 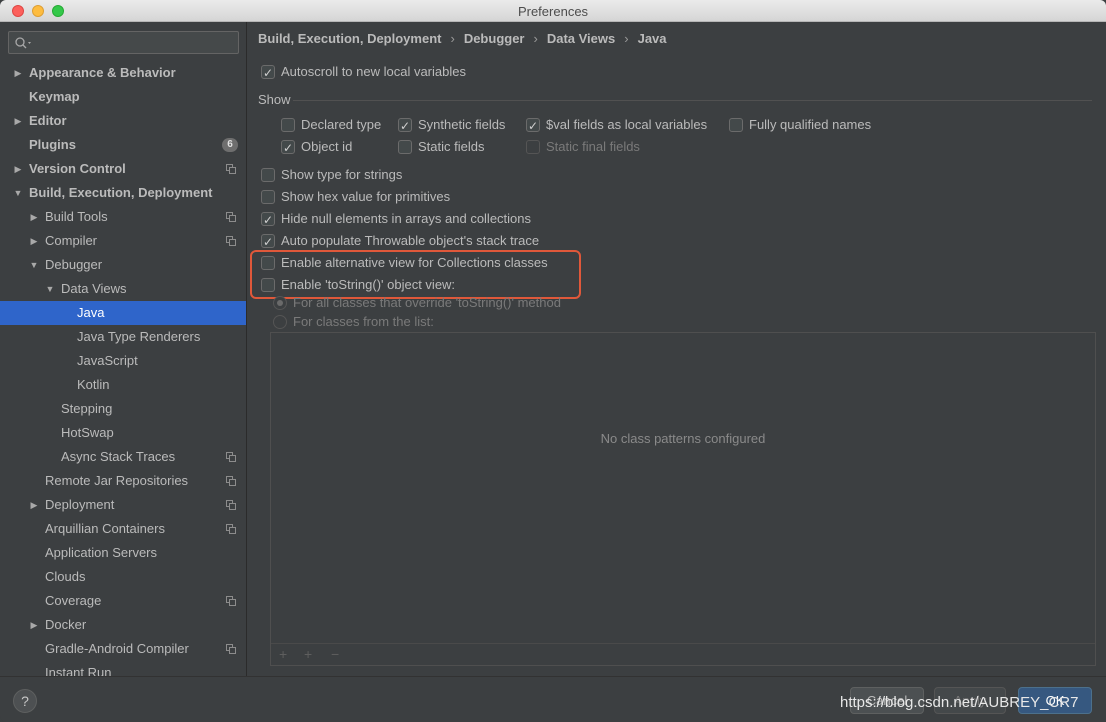 What do you see at coordinates (123, 481) in the screenshot?
I see `sidebar-item: Remote Jar Repositories` at bounding box center [123, 481].